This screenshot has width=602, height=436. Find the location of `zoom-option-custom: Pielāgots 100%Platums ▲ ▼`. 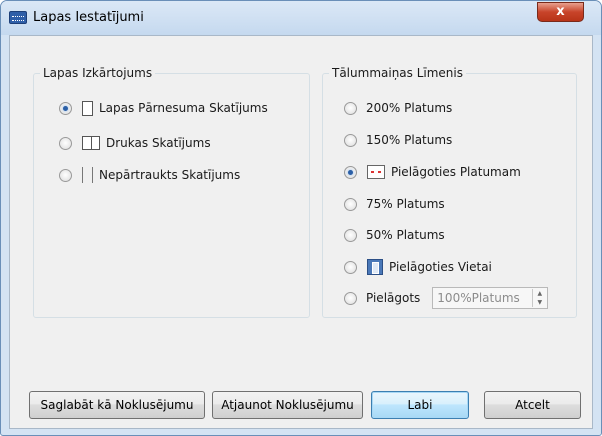

zoom-option-custom: Pielāgots 100%Platums ▲ ▼ is located at coordinates (446, 298).